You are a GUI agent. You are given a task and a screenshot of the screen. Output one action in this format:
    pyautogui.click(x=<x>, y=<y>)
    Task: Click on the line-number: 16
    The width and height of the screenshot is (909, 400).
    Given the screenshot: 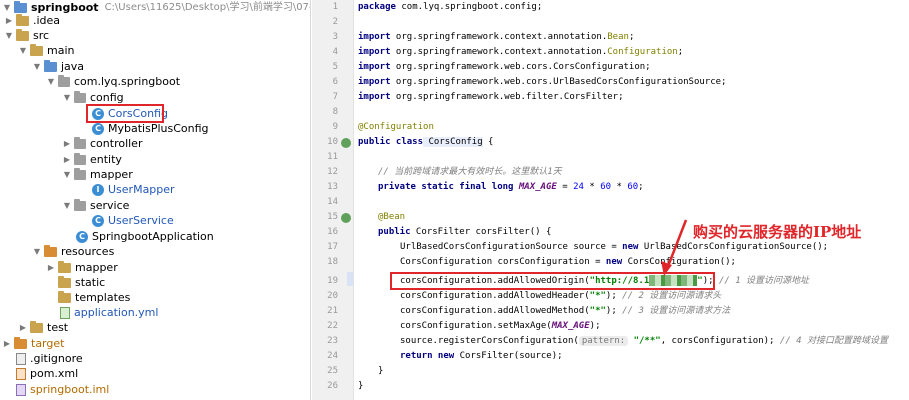 What is the action you would take?
    pyautogui.click(x=332, y=232)
    